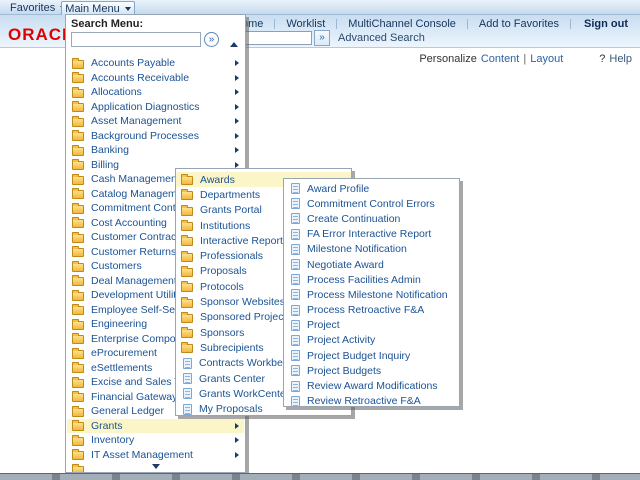 The image size is (640, 480). I want to click on menu-item-award-profile: Award Profile, so click(371, 188).